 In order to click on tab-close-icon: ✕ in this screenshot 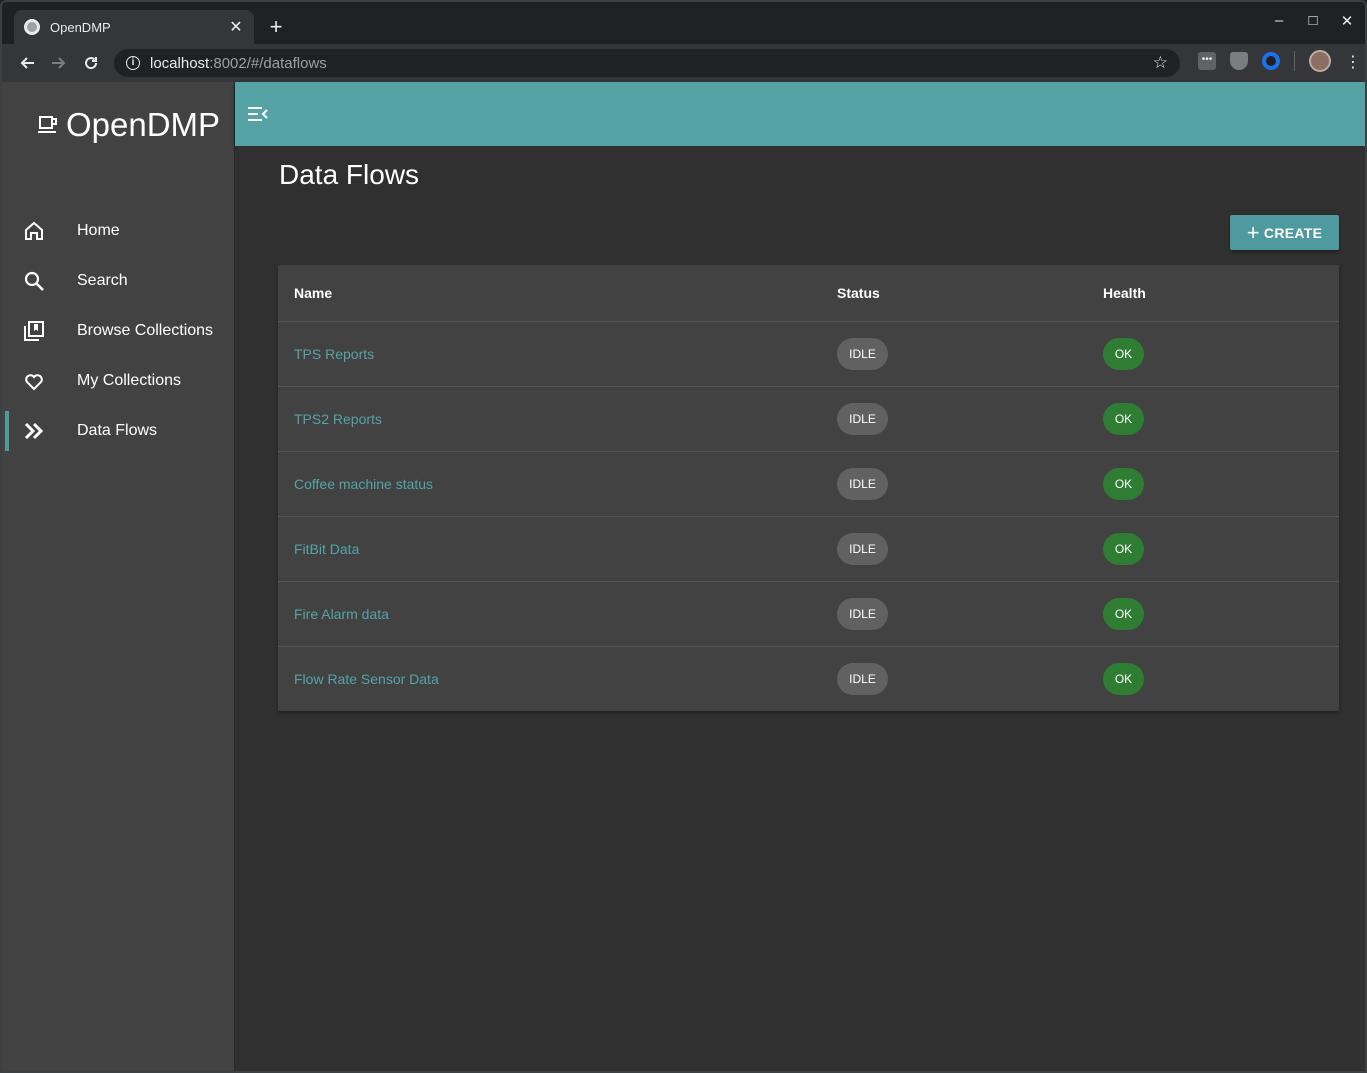, I will do `click(236, 27)`.